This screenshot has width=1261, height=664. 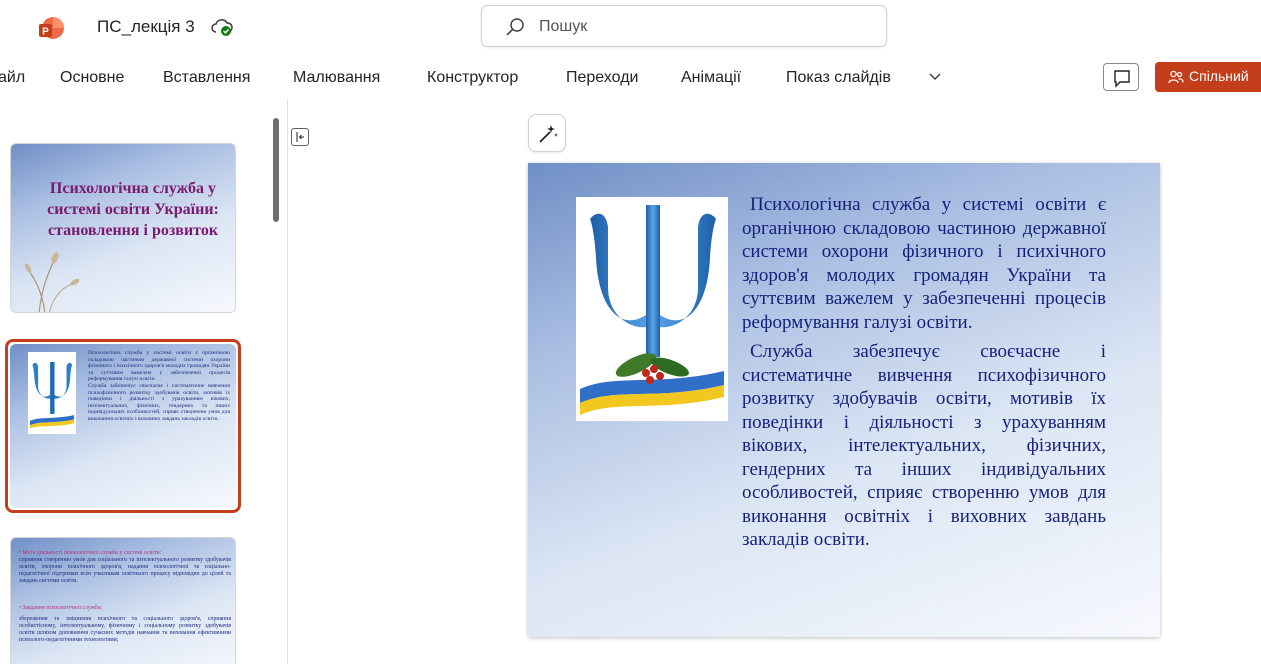 I want to click on tab-design: Конструктор, so click(x=472, y=78).